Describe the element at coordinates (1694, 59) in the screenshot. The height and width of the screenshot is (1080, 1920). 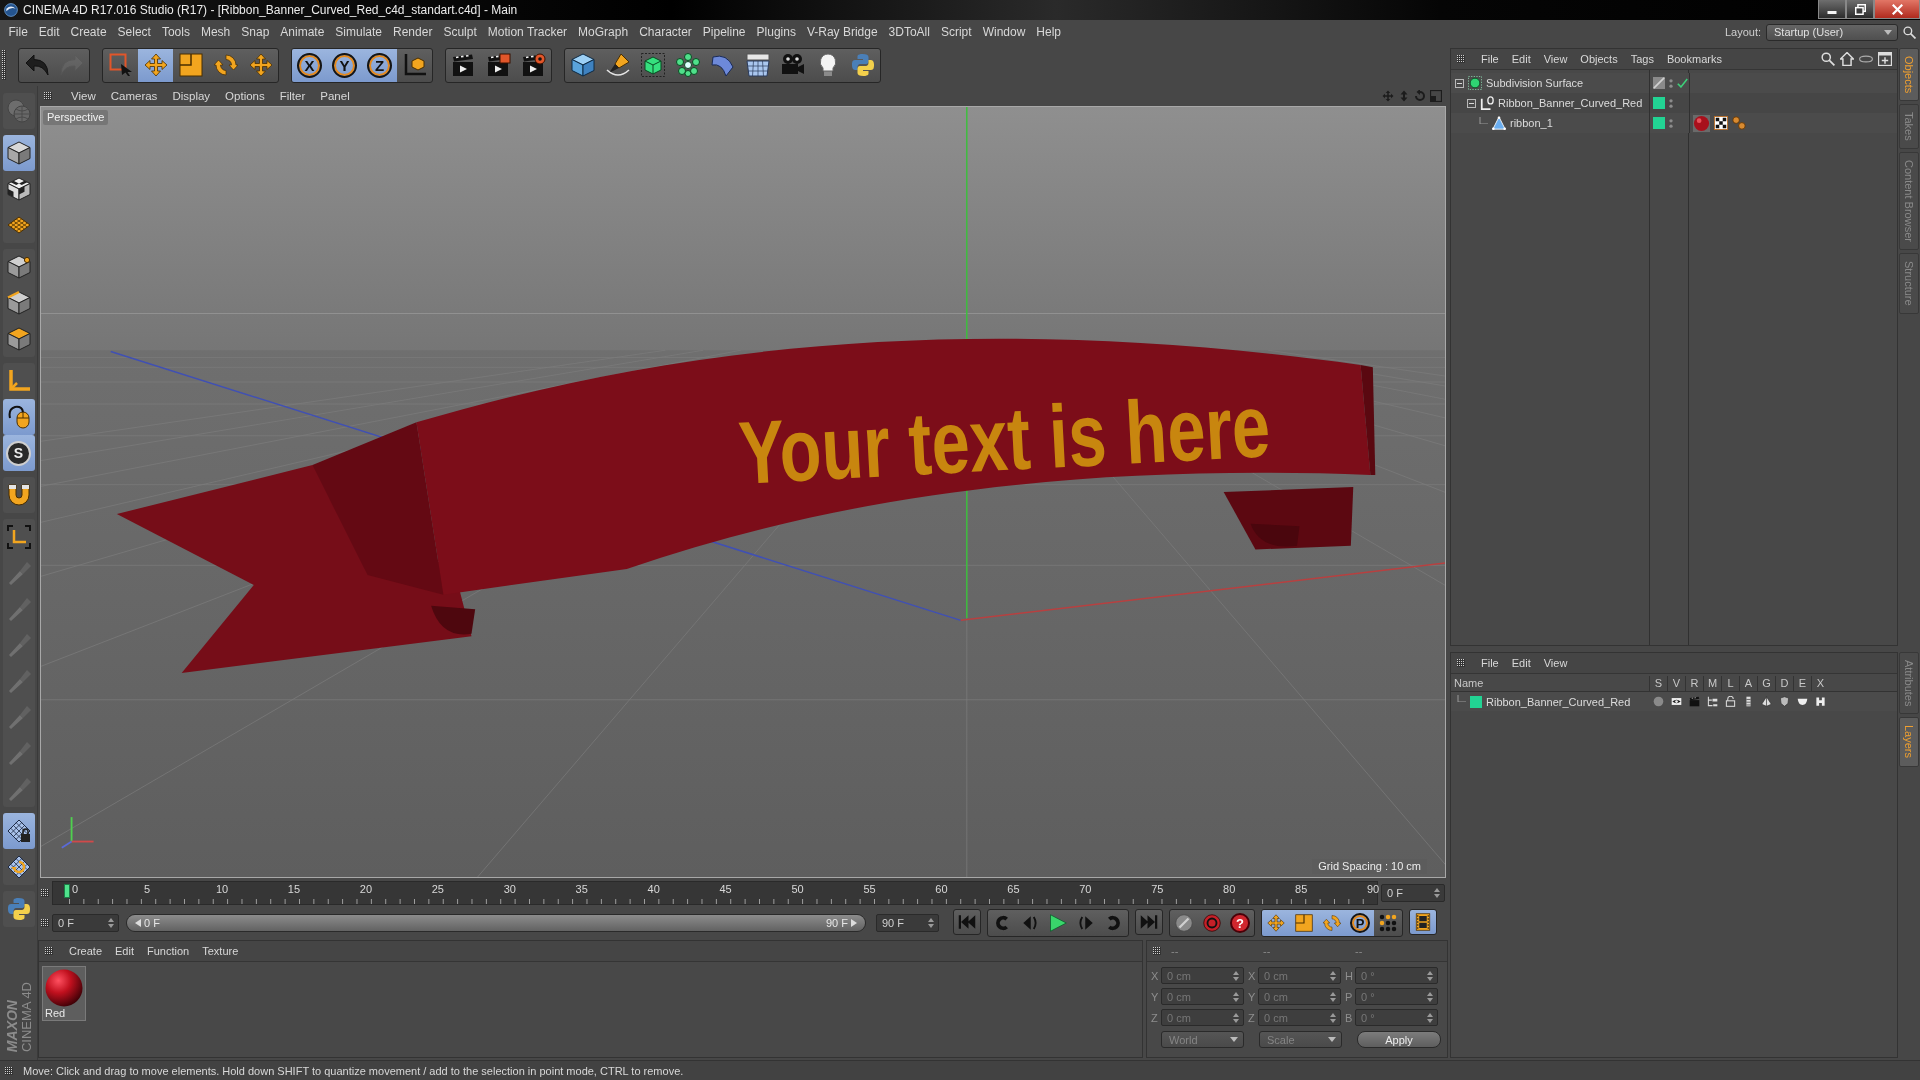
I see `menu-item: Bookmarks` at that location.